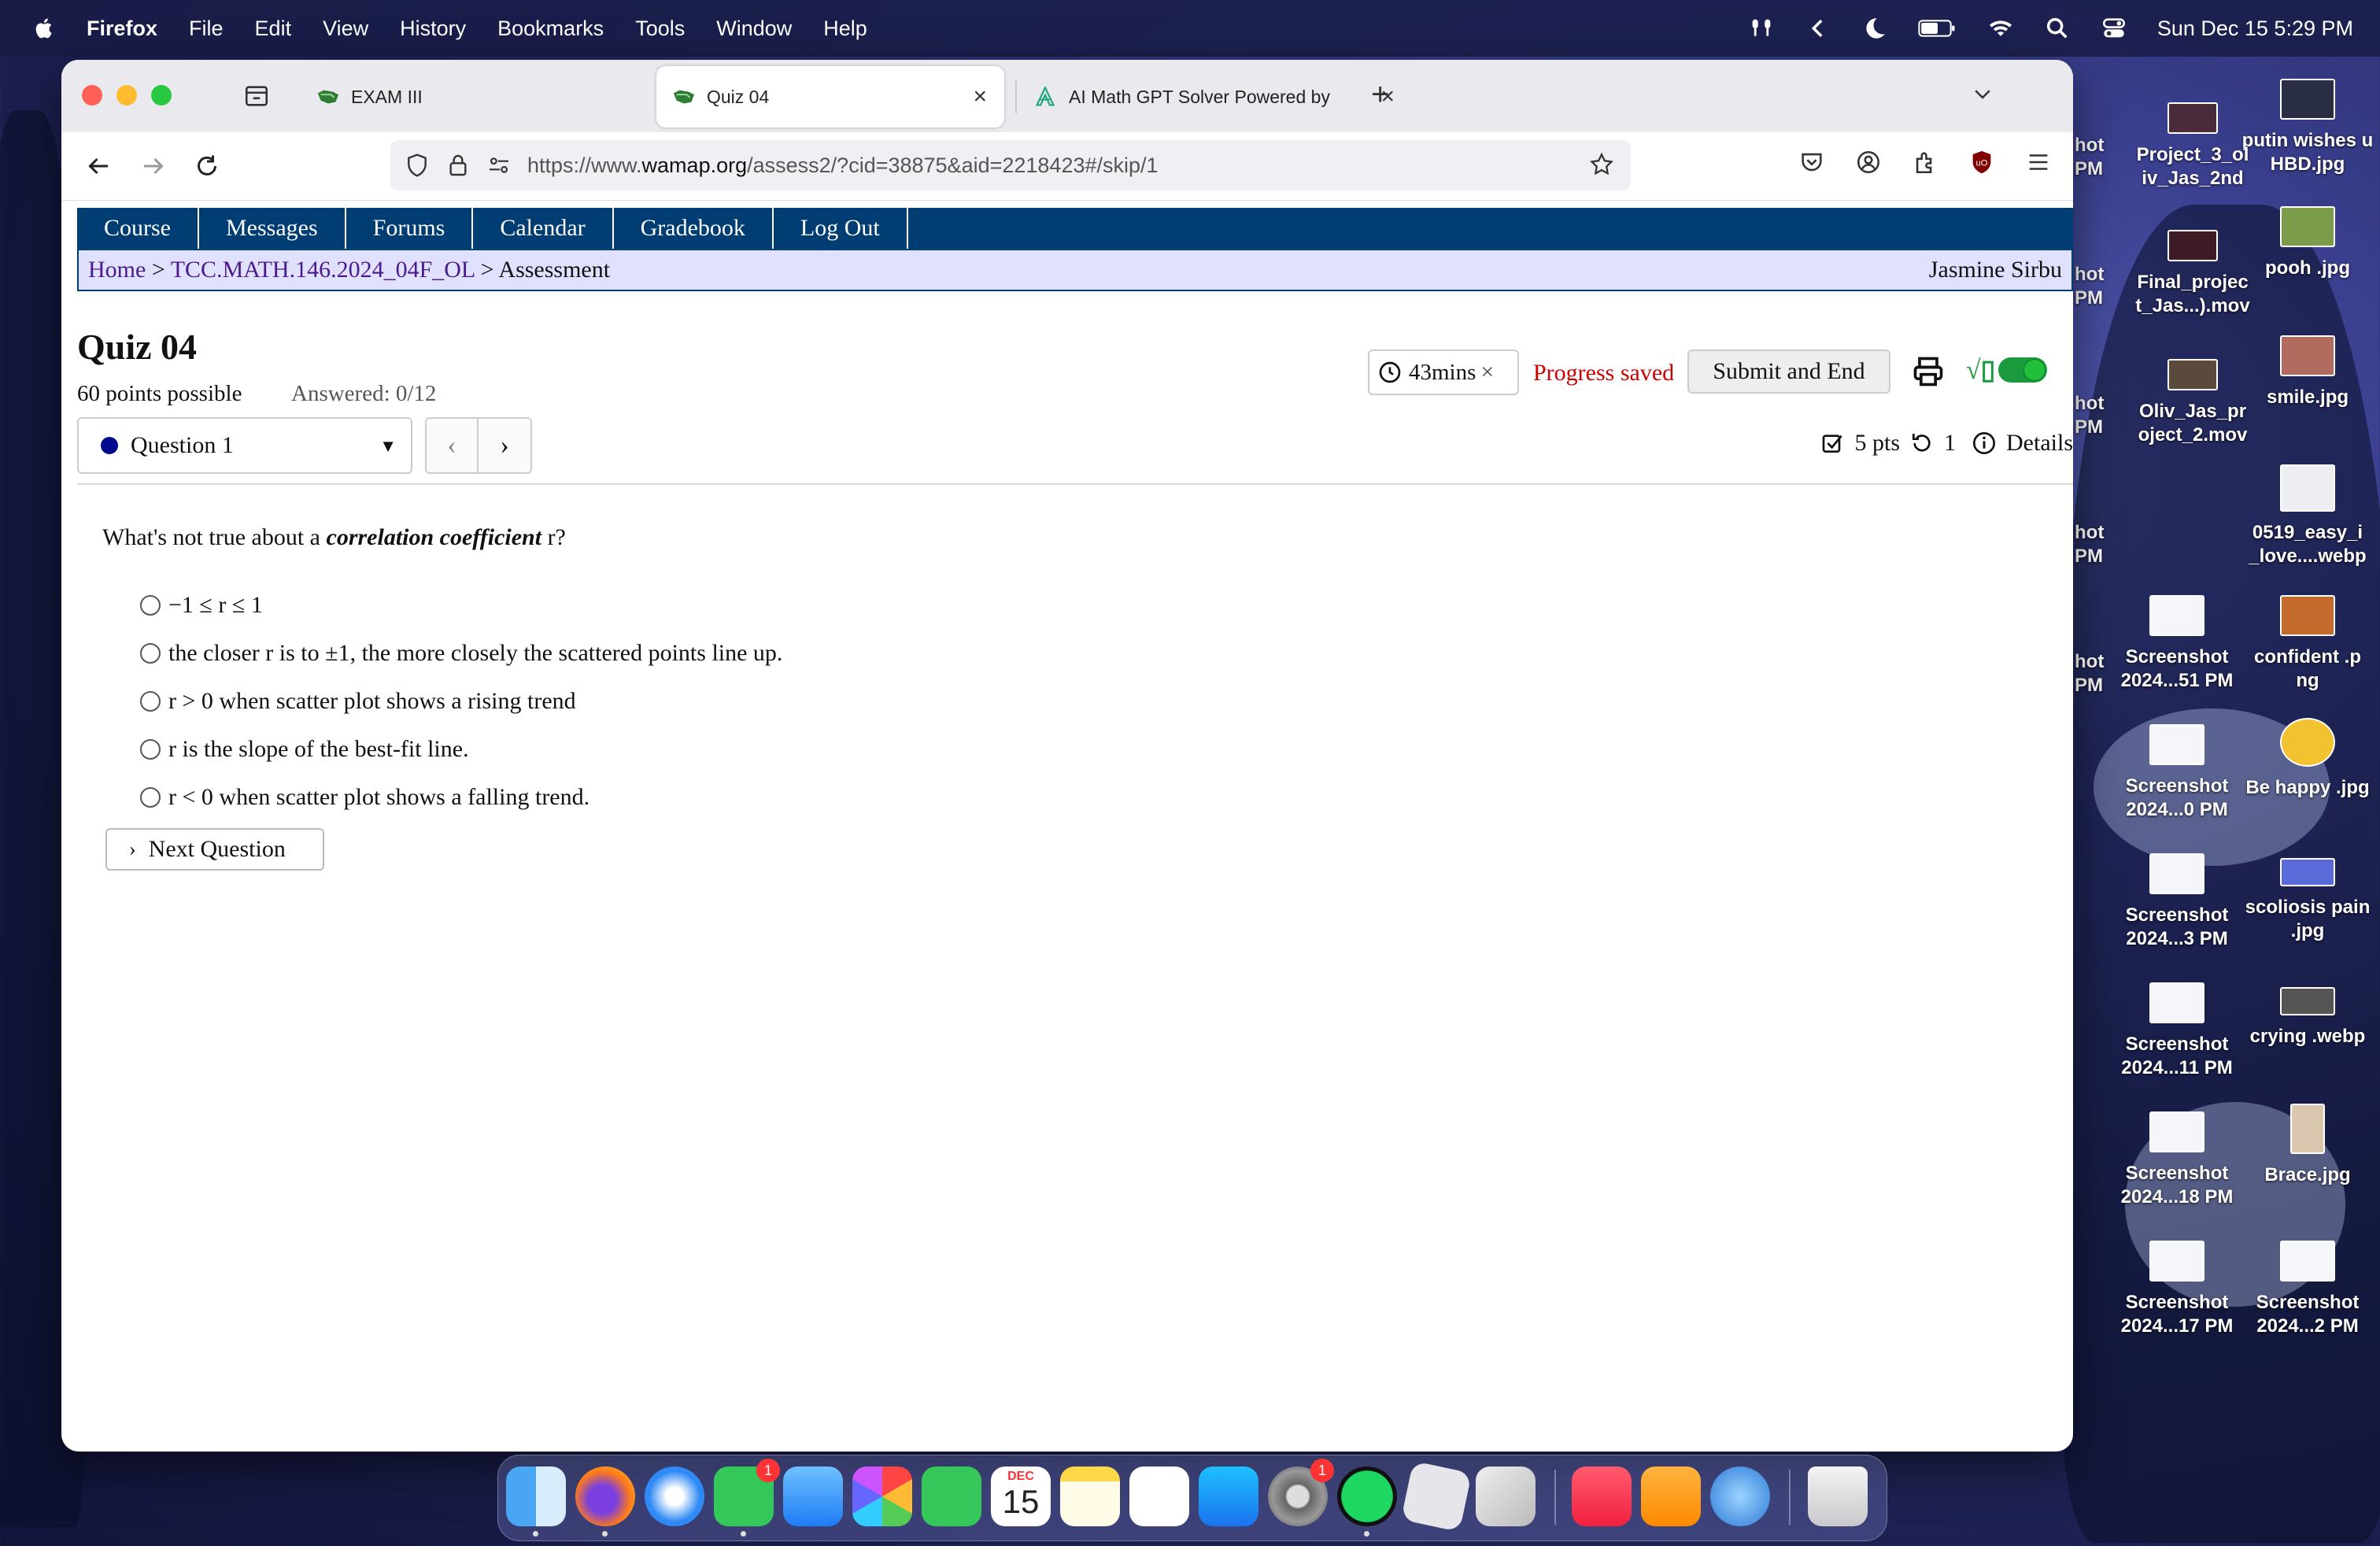 This screenshot has width=2380, height=1546. Describe the element at coordinates (2177, 644) in the screenshot. I see `desktop-file: Screenshot 2024...51 PM` at that location.